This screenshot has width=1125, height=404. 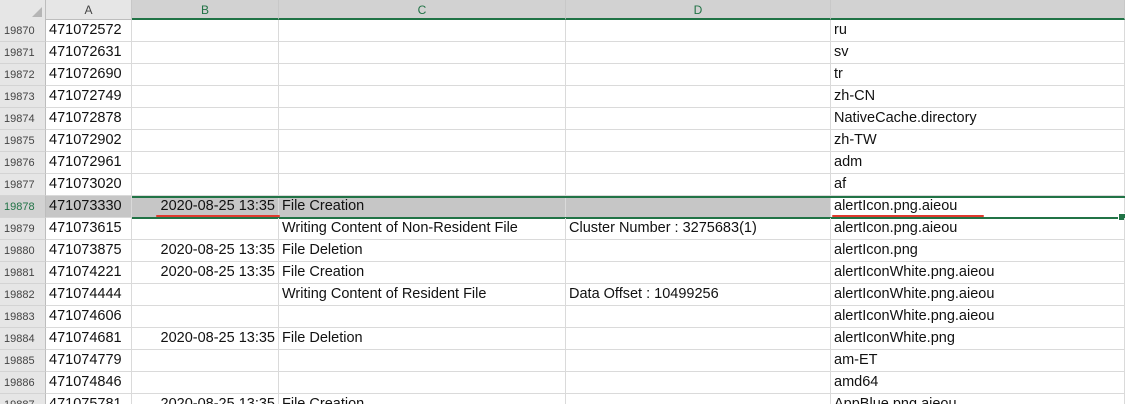 I want to click on cell-e: NativeCache.directory, so click(x=978, y=119).